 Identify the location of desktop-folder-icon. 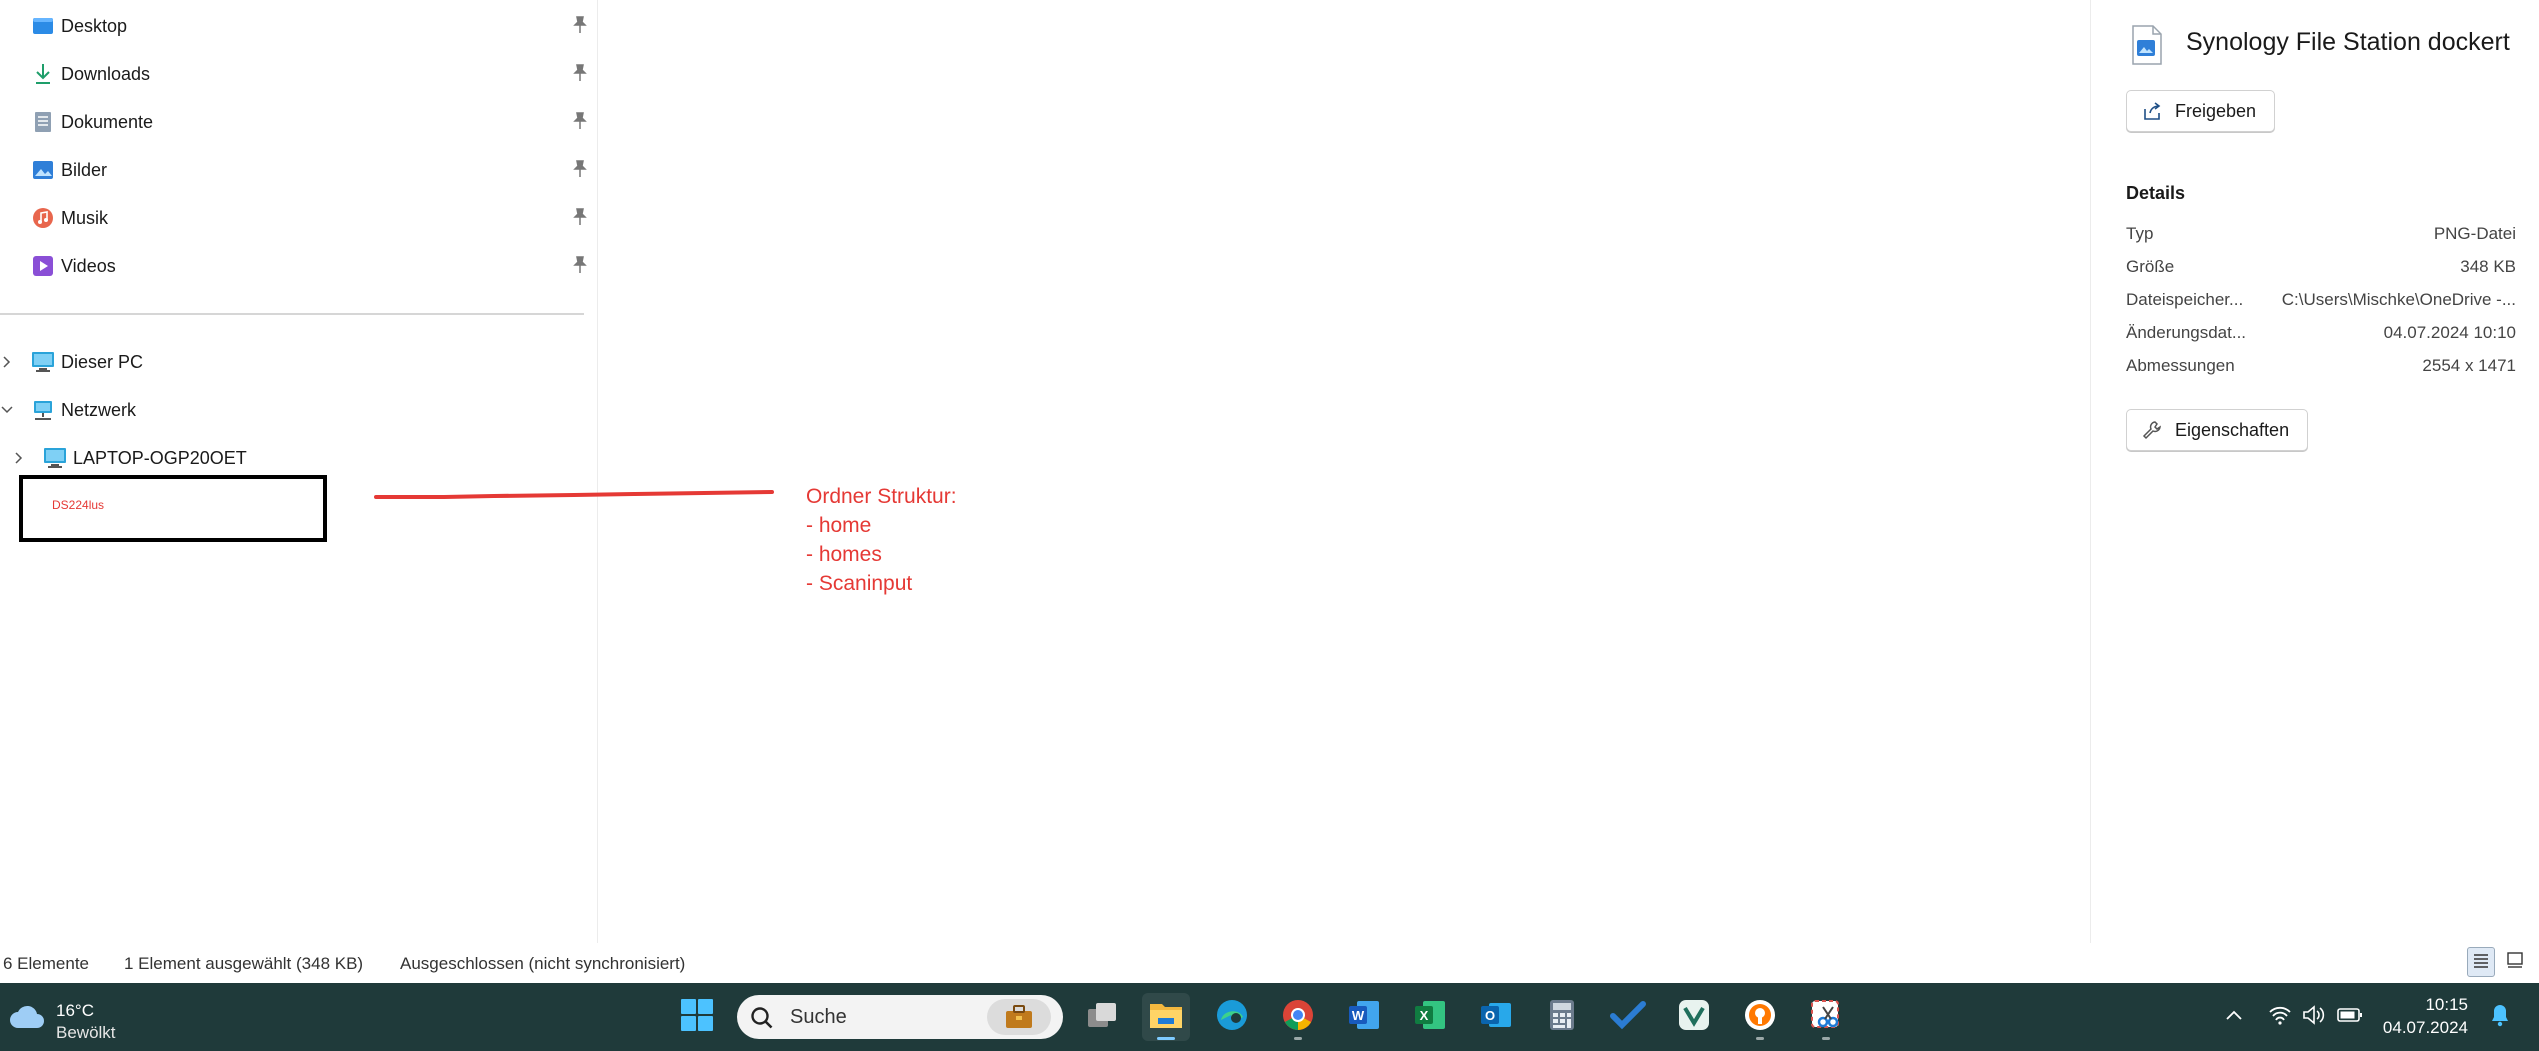
(43, 26).